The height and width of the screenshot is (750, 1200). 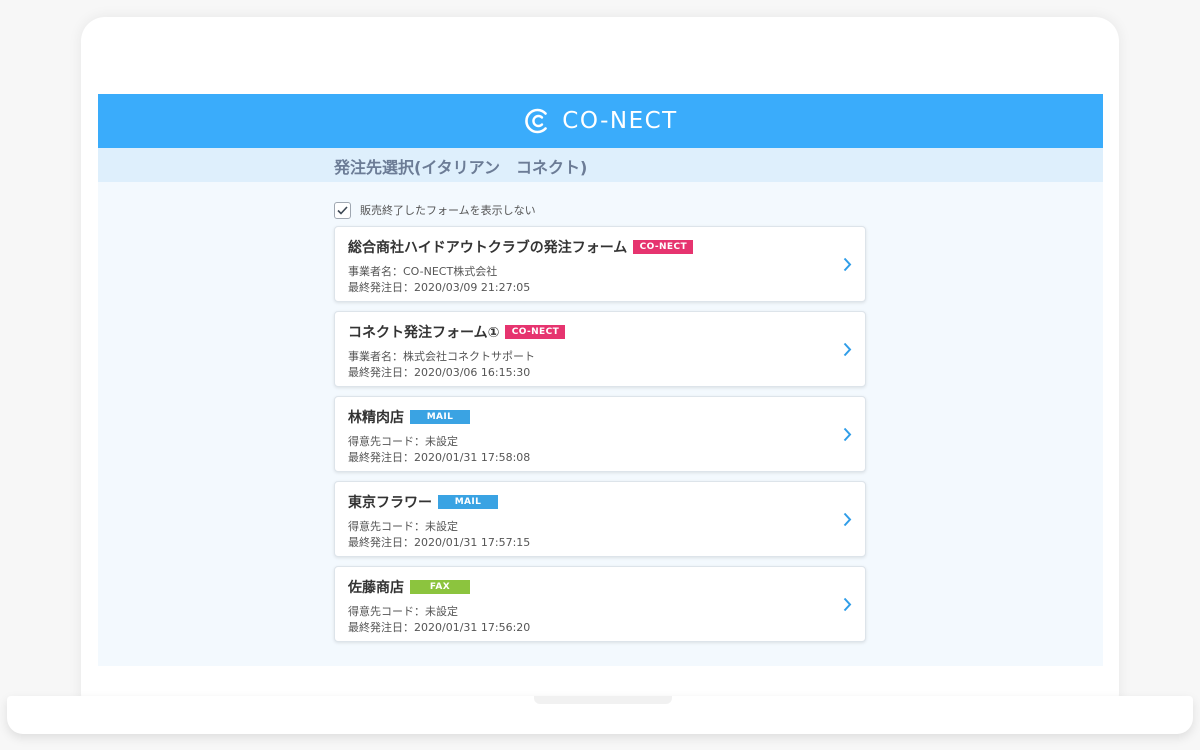 What do you see at coordinates (461, 167) in the screenshot?
I see `page-title: 発注先選択(イタリアン コネクト)` at bounding box center [461, 167].